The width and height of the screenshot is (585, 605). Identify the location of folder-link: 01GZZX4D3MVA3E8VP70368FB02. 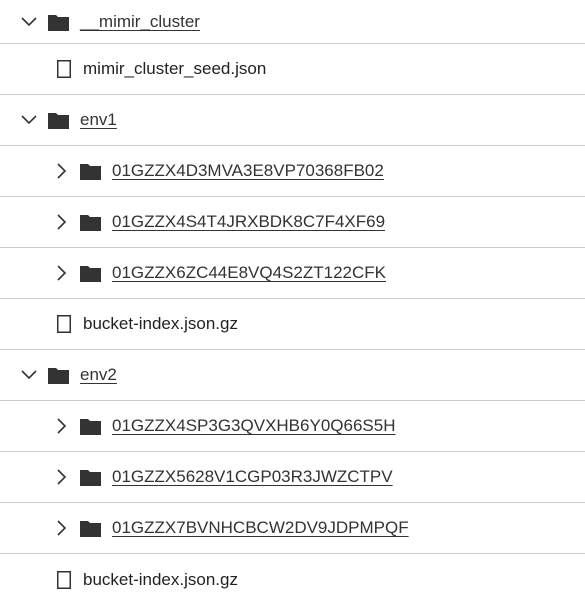
(248, 171).